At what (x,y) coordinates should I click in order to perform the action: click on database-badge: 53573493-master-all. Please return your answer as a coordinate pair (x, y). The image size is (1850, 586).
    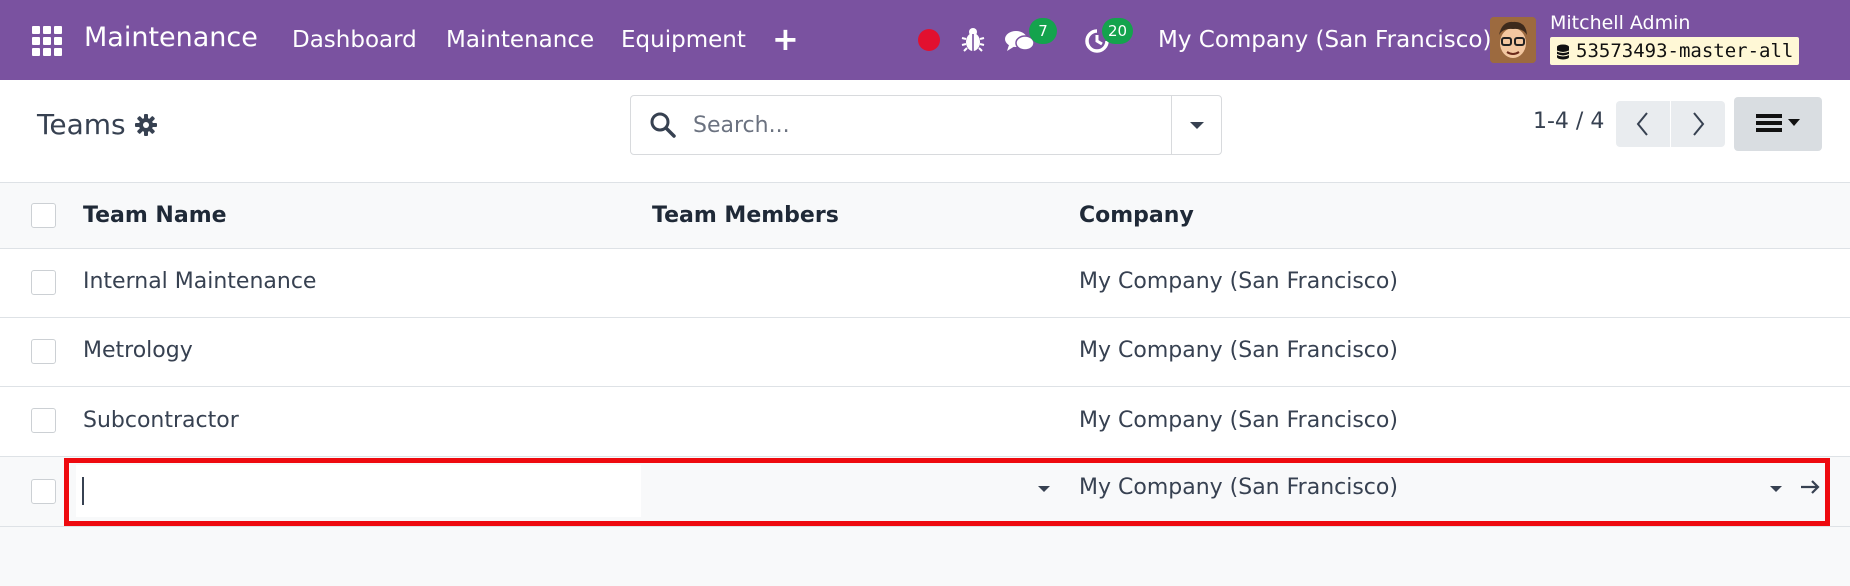
    Looking at the image, I should click on (1675, 51).